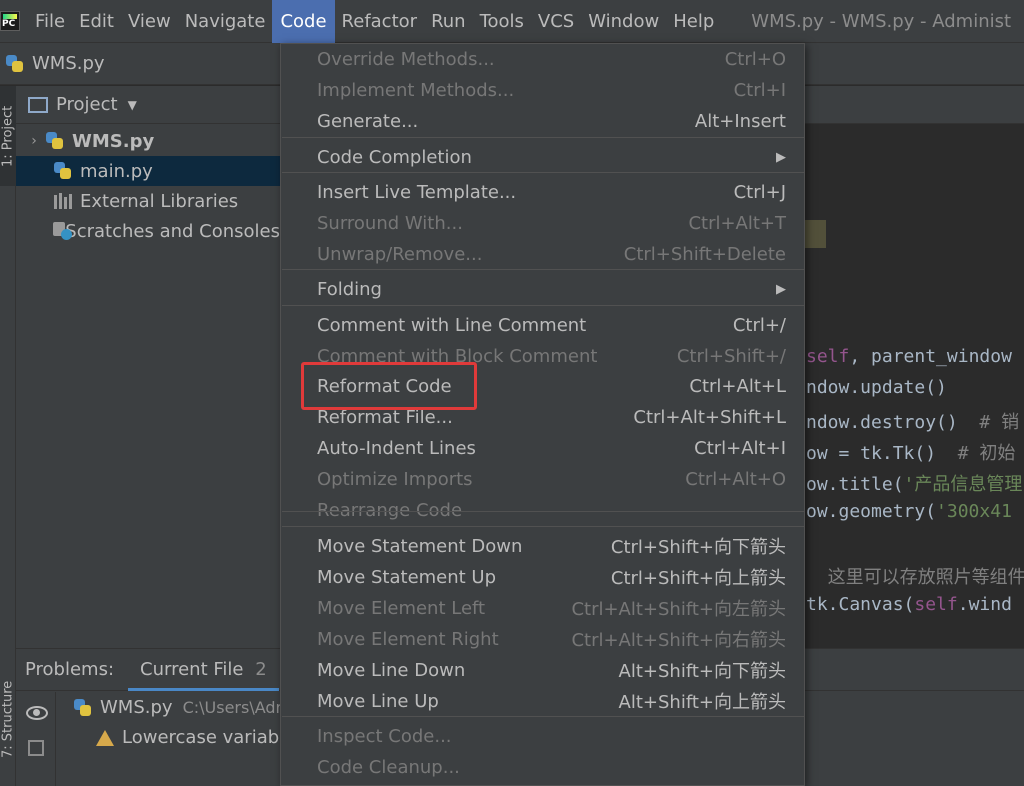 The width and height of the screenshot is (1024, 786). What do you see at coordinates (871, 511) in the screenshot?
I see `code-token: ow.geometry(` at bounding box center [871, 511].